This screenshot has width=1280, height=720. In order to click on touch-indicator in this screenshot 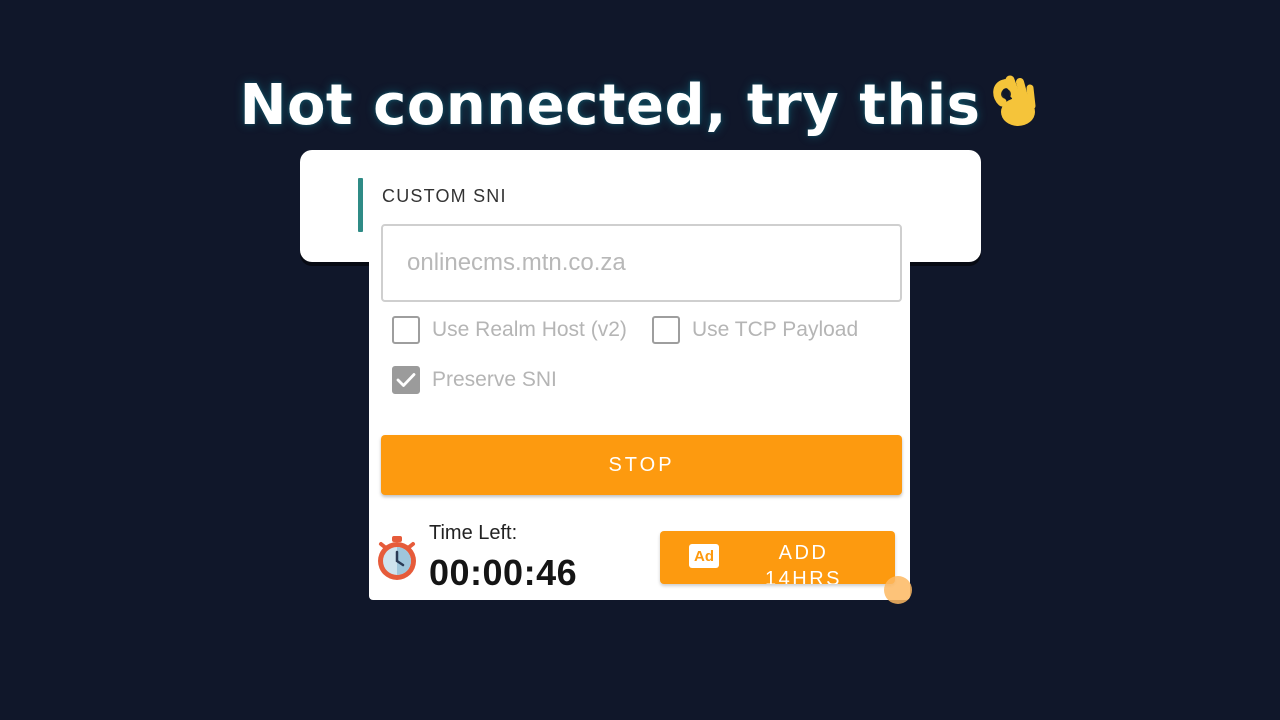, I will do `click(898, 590)`.